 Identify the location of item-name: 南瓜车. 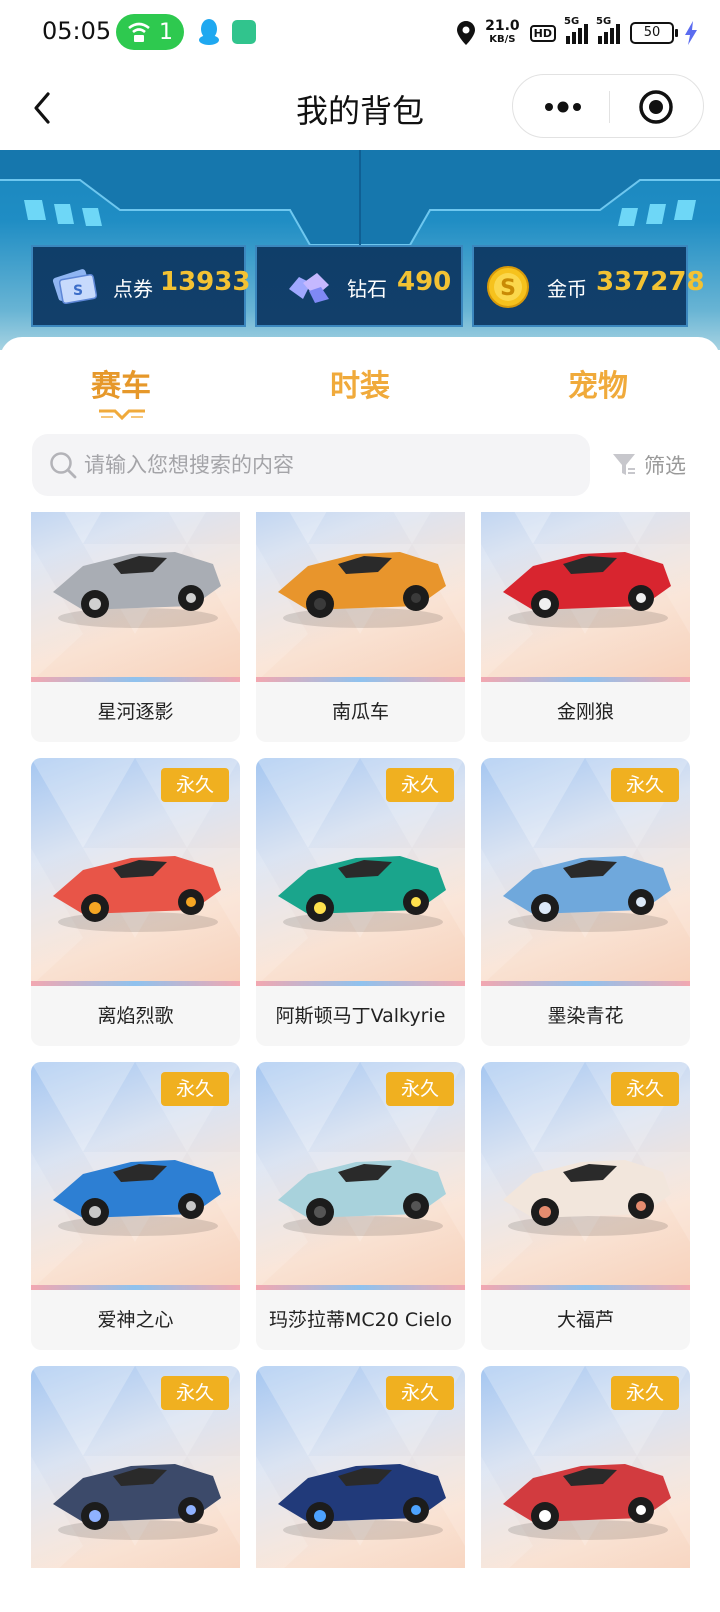
(360, 712).